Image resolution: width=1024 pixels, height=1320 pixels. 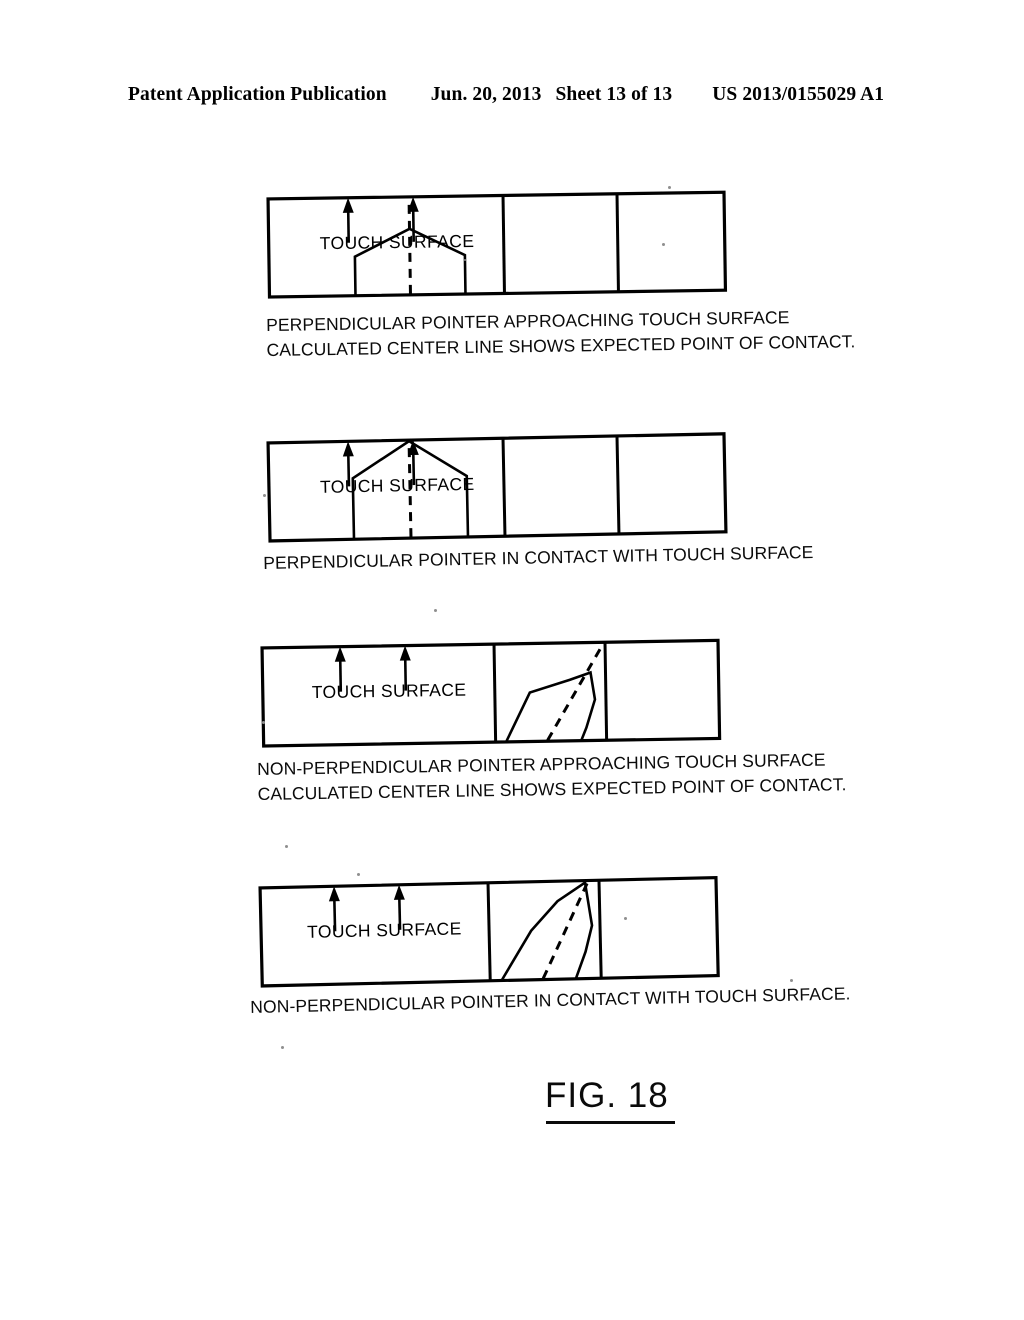 I want to click on calculated-center-line, so click(x=576, y=691).